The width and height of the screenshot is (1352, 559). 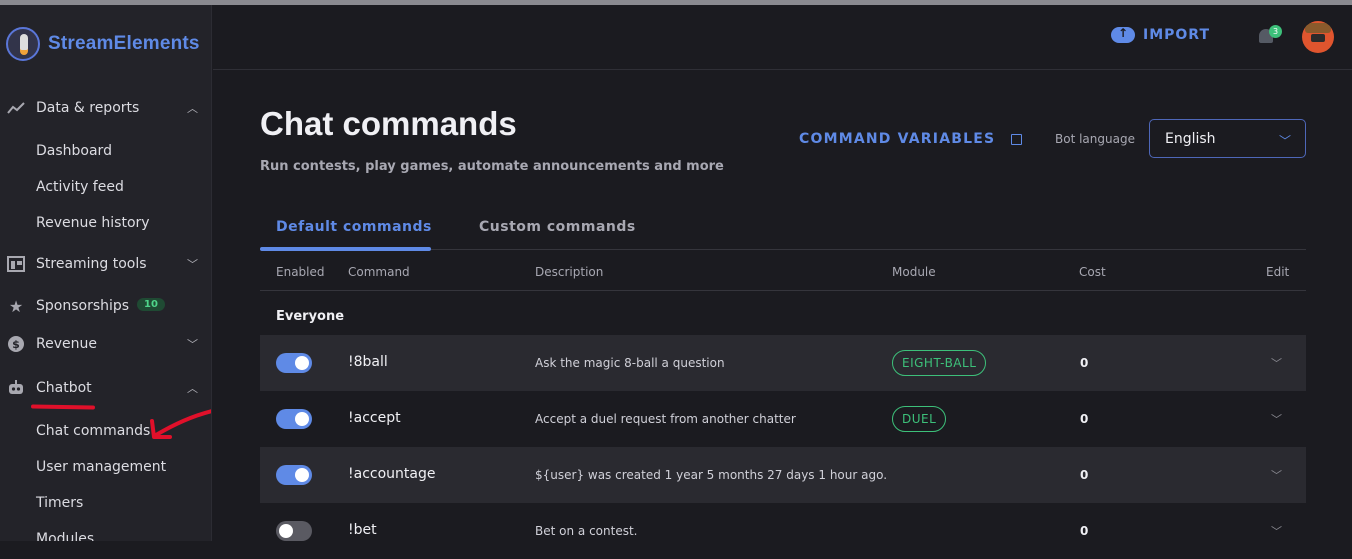 What do you see at coordinates (74, 151) in the screenshot?
I see `sidebar-item-dashboard: Dashboard` at bounding box center [74, 151].